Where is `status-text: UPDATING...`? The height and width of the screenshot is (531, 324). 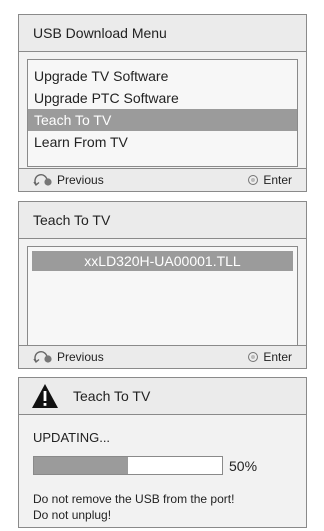
status-text: UPDATING... is located at coordinates (72, 437).